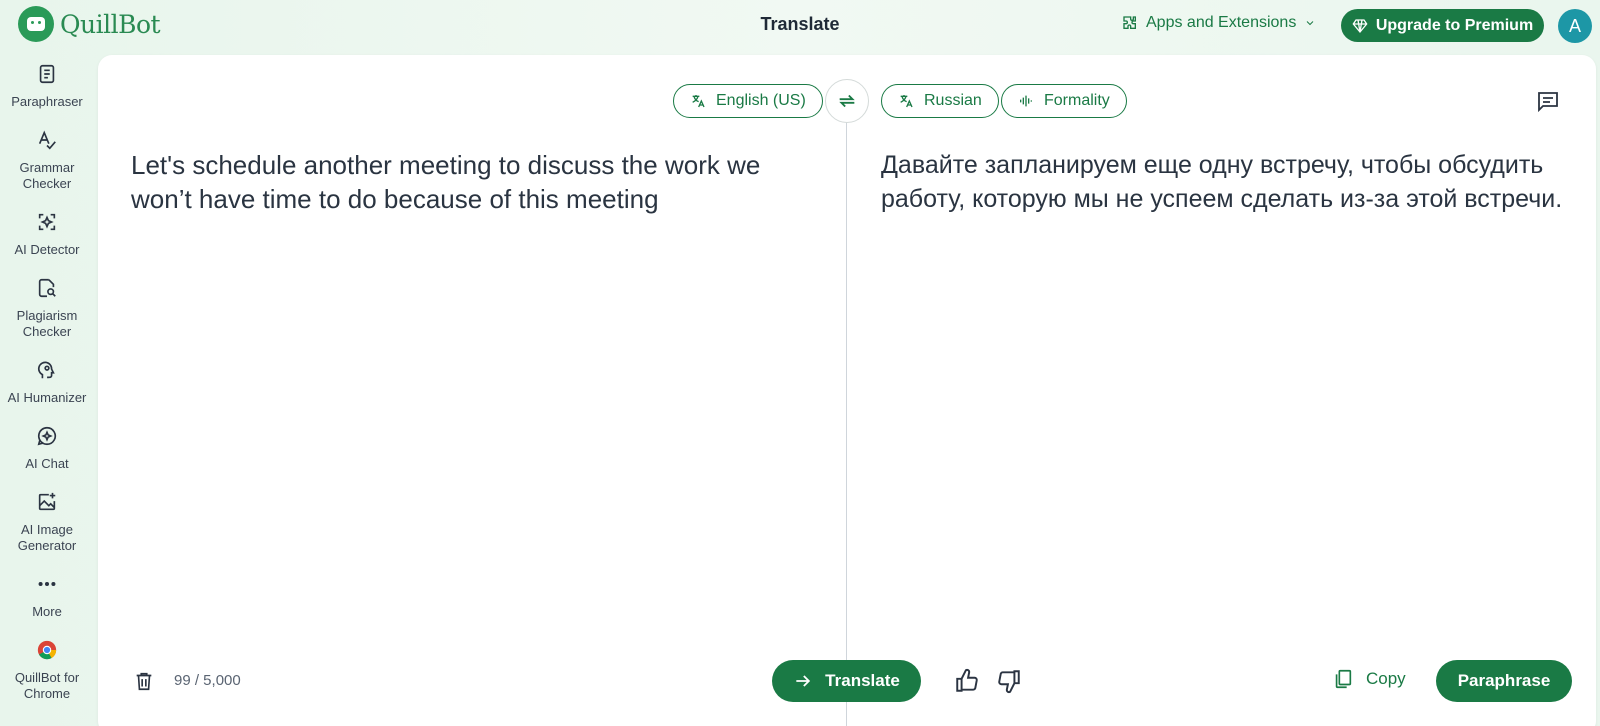 The image size is (1600, 726). Describe the element at coordinates (953, 100) in the screenshot. I see `target-language-label: Russian` at that location.